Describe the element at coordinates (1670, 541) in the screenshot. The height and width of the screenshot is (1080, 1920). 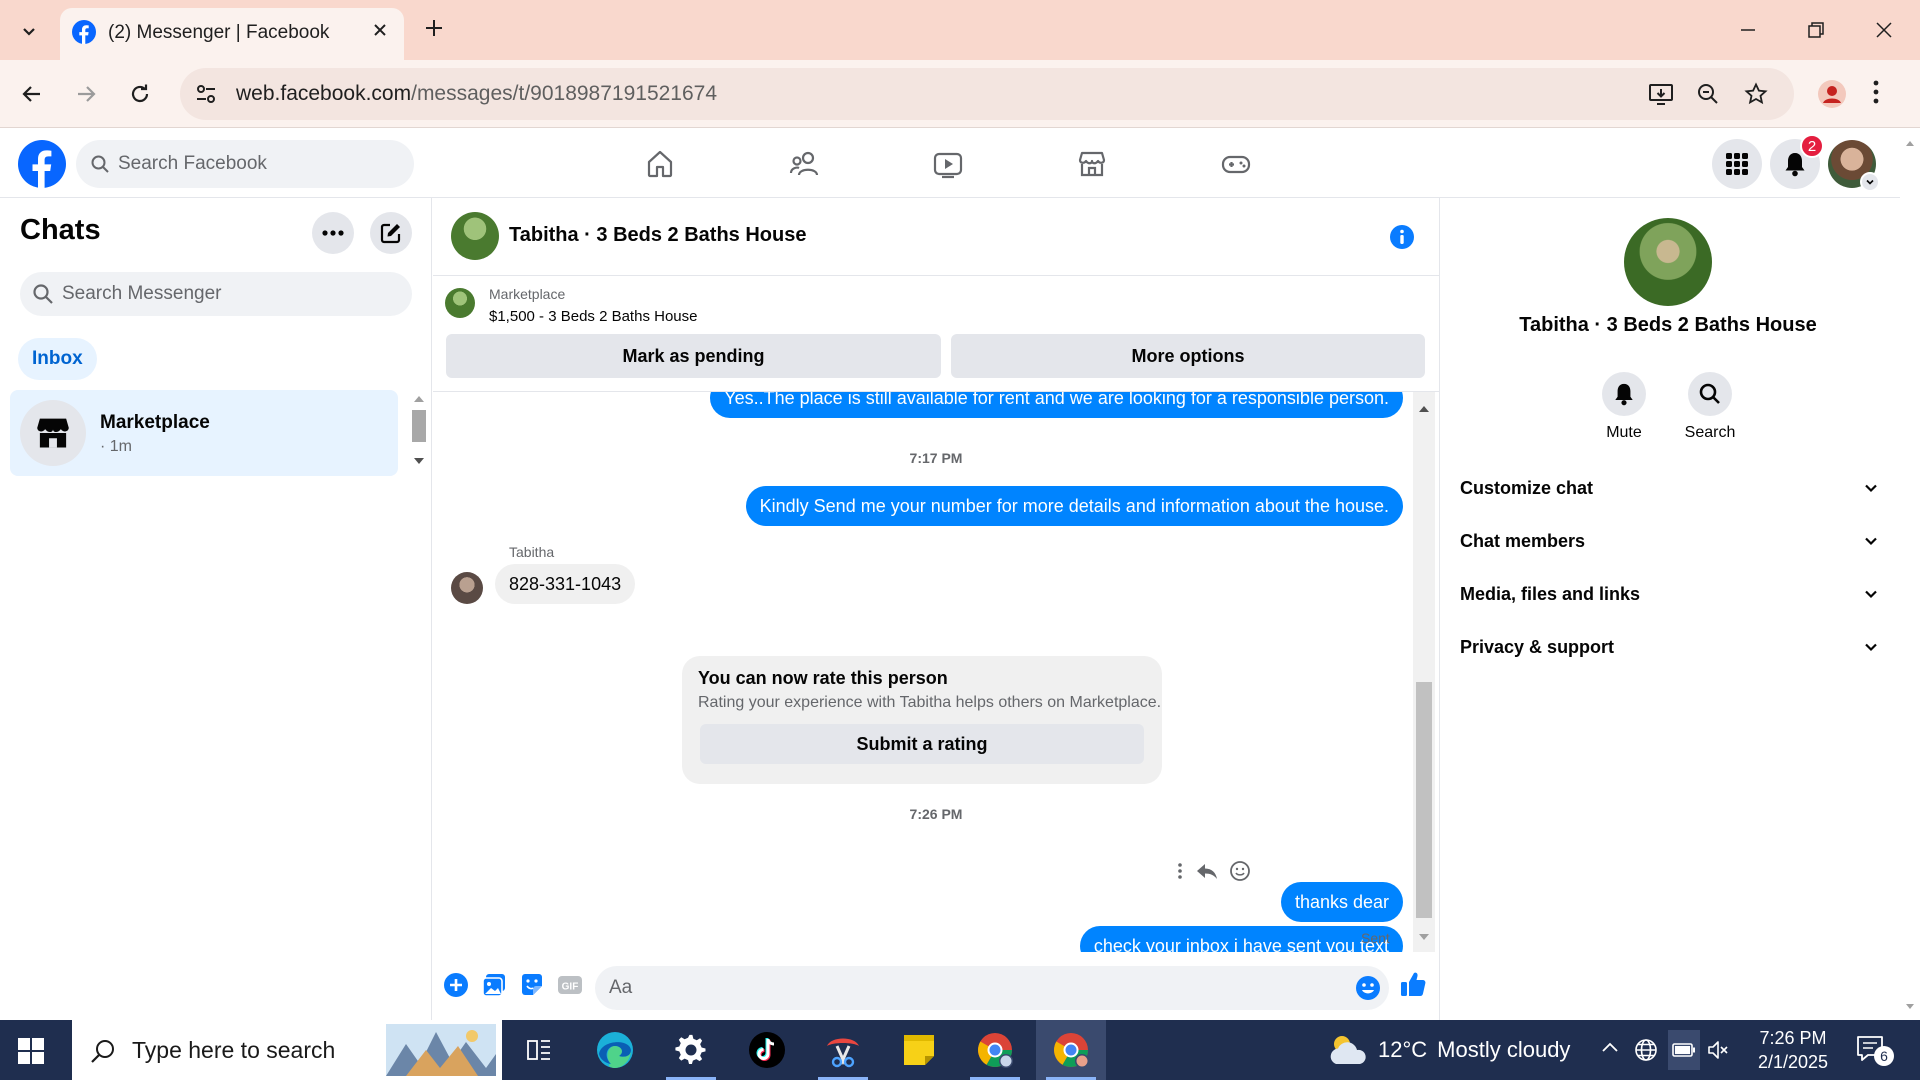
I see `chat-members-section: Chat members` at that location.